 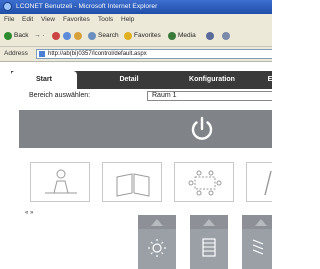 What do you see at coordinates (29, 213) in the screenshot?
I see `pager-arrows: « »` at bounding box center [29, 213].